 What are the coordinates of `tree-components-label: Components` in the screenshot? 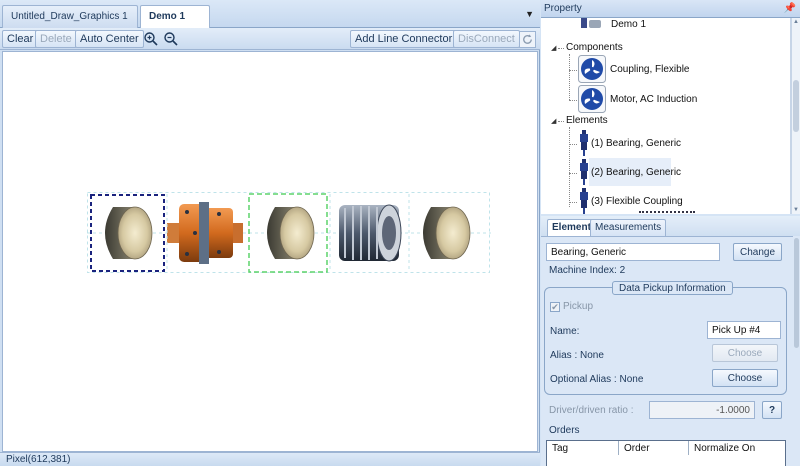 It's located at (594, 47).